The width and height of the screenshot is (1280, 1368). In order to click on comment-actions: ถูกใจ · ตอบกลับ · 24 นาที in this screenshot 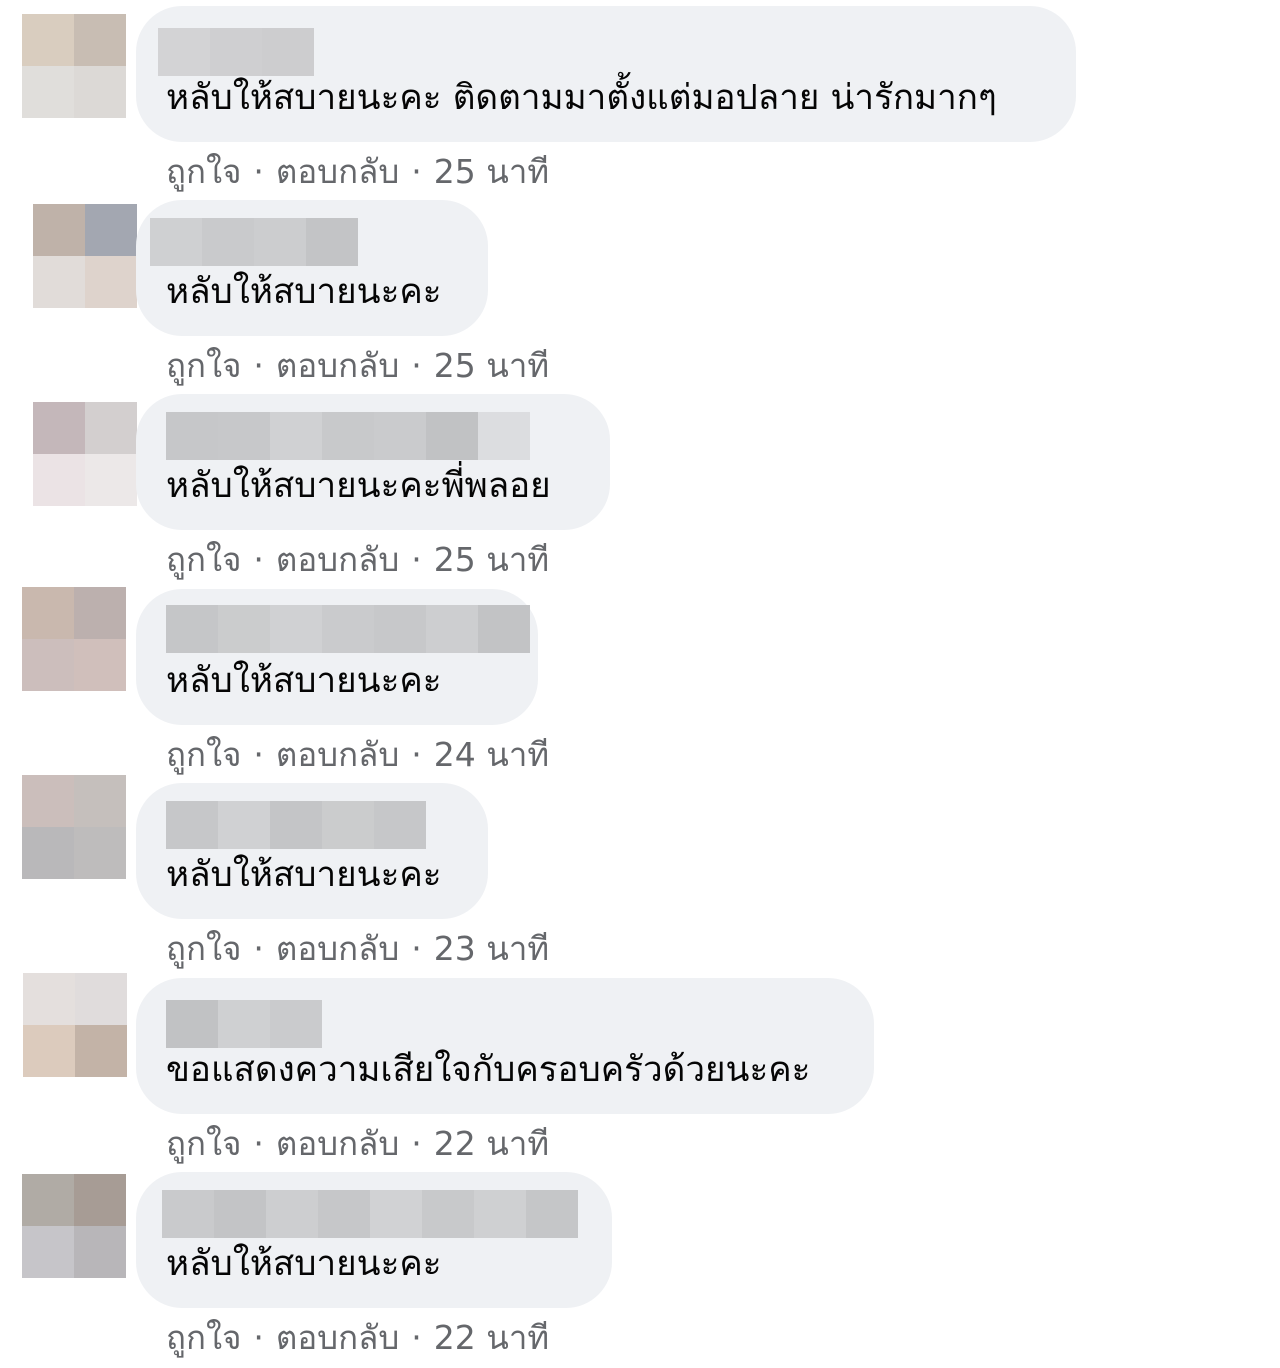, I will do `click(357, 755)`.